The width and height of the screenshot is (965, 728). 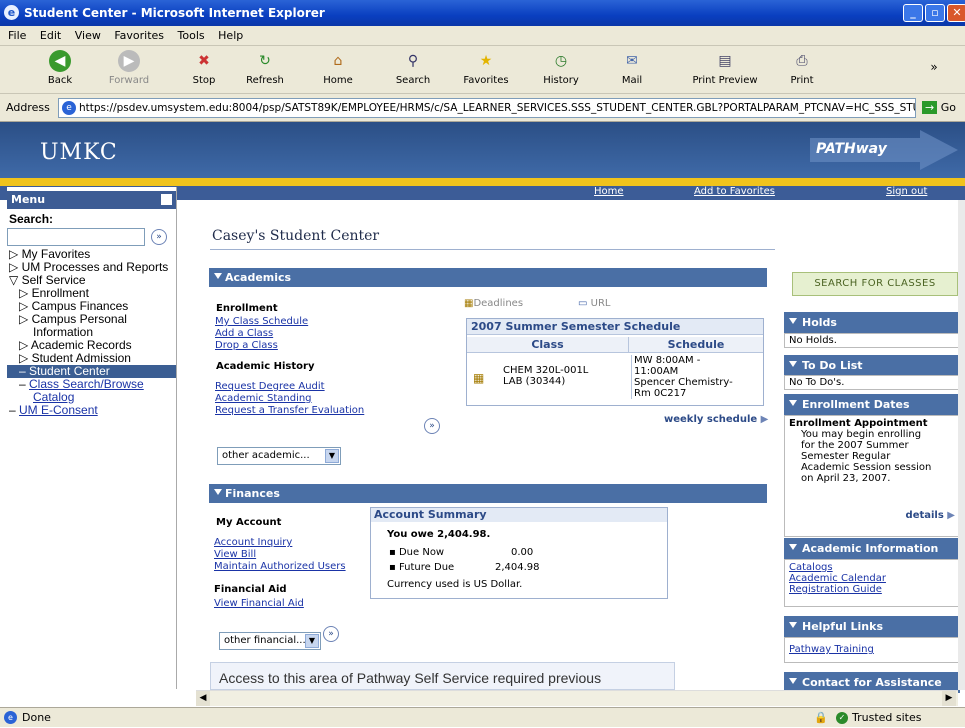 What do you see at coordinates (930, 515) in the screenshot?
I see `enrollment-details-link: details ▶` at bounding box center [930, 515].